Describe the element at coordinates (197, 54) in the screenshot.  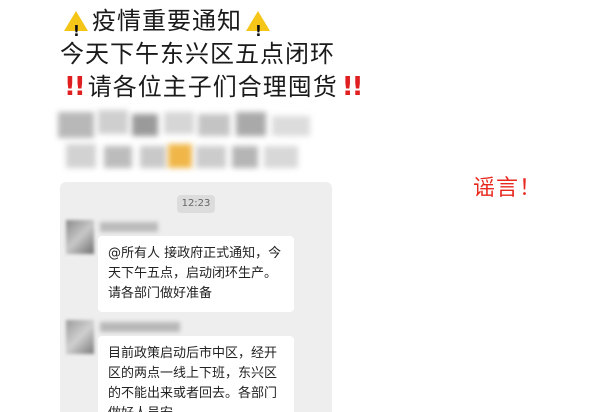
I see `headline-line-2: 今天下午东兴区五点闭环` at that location.